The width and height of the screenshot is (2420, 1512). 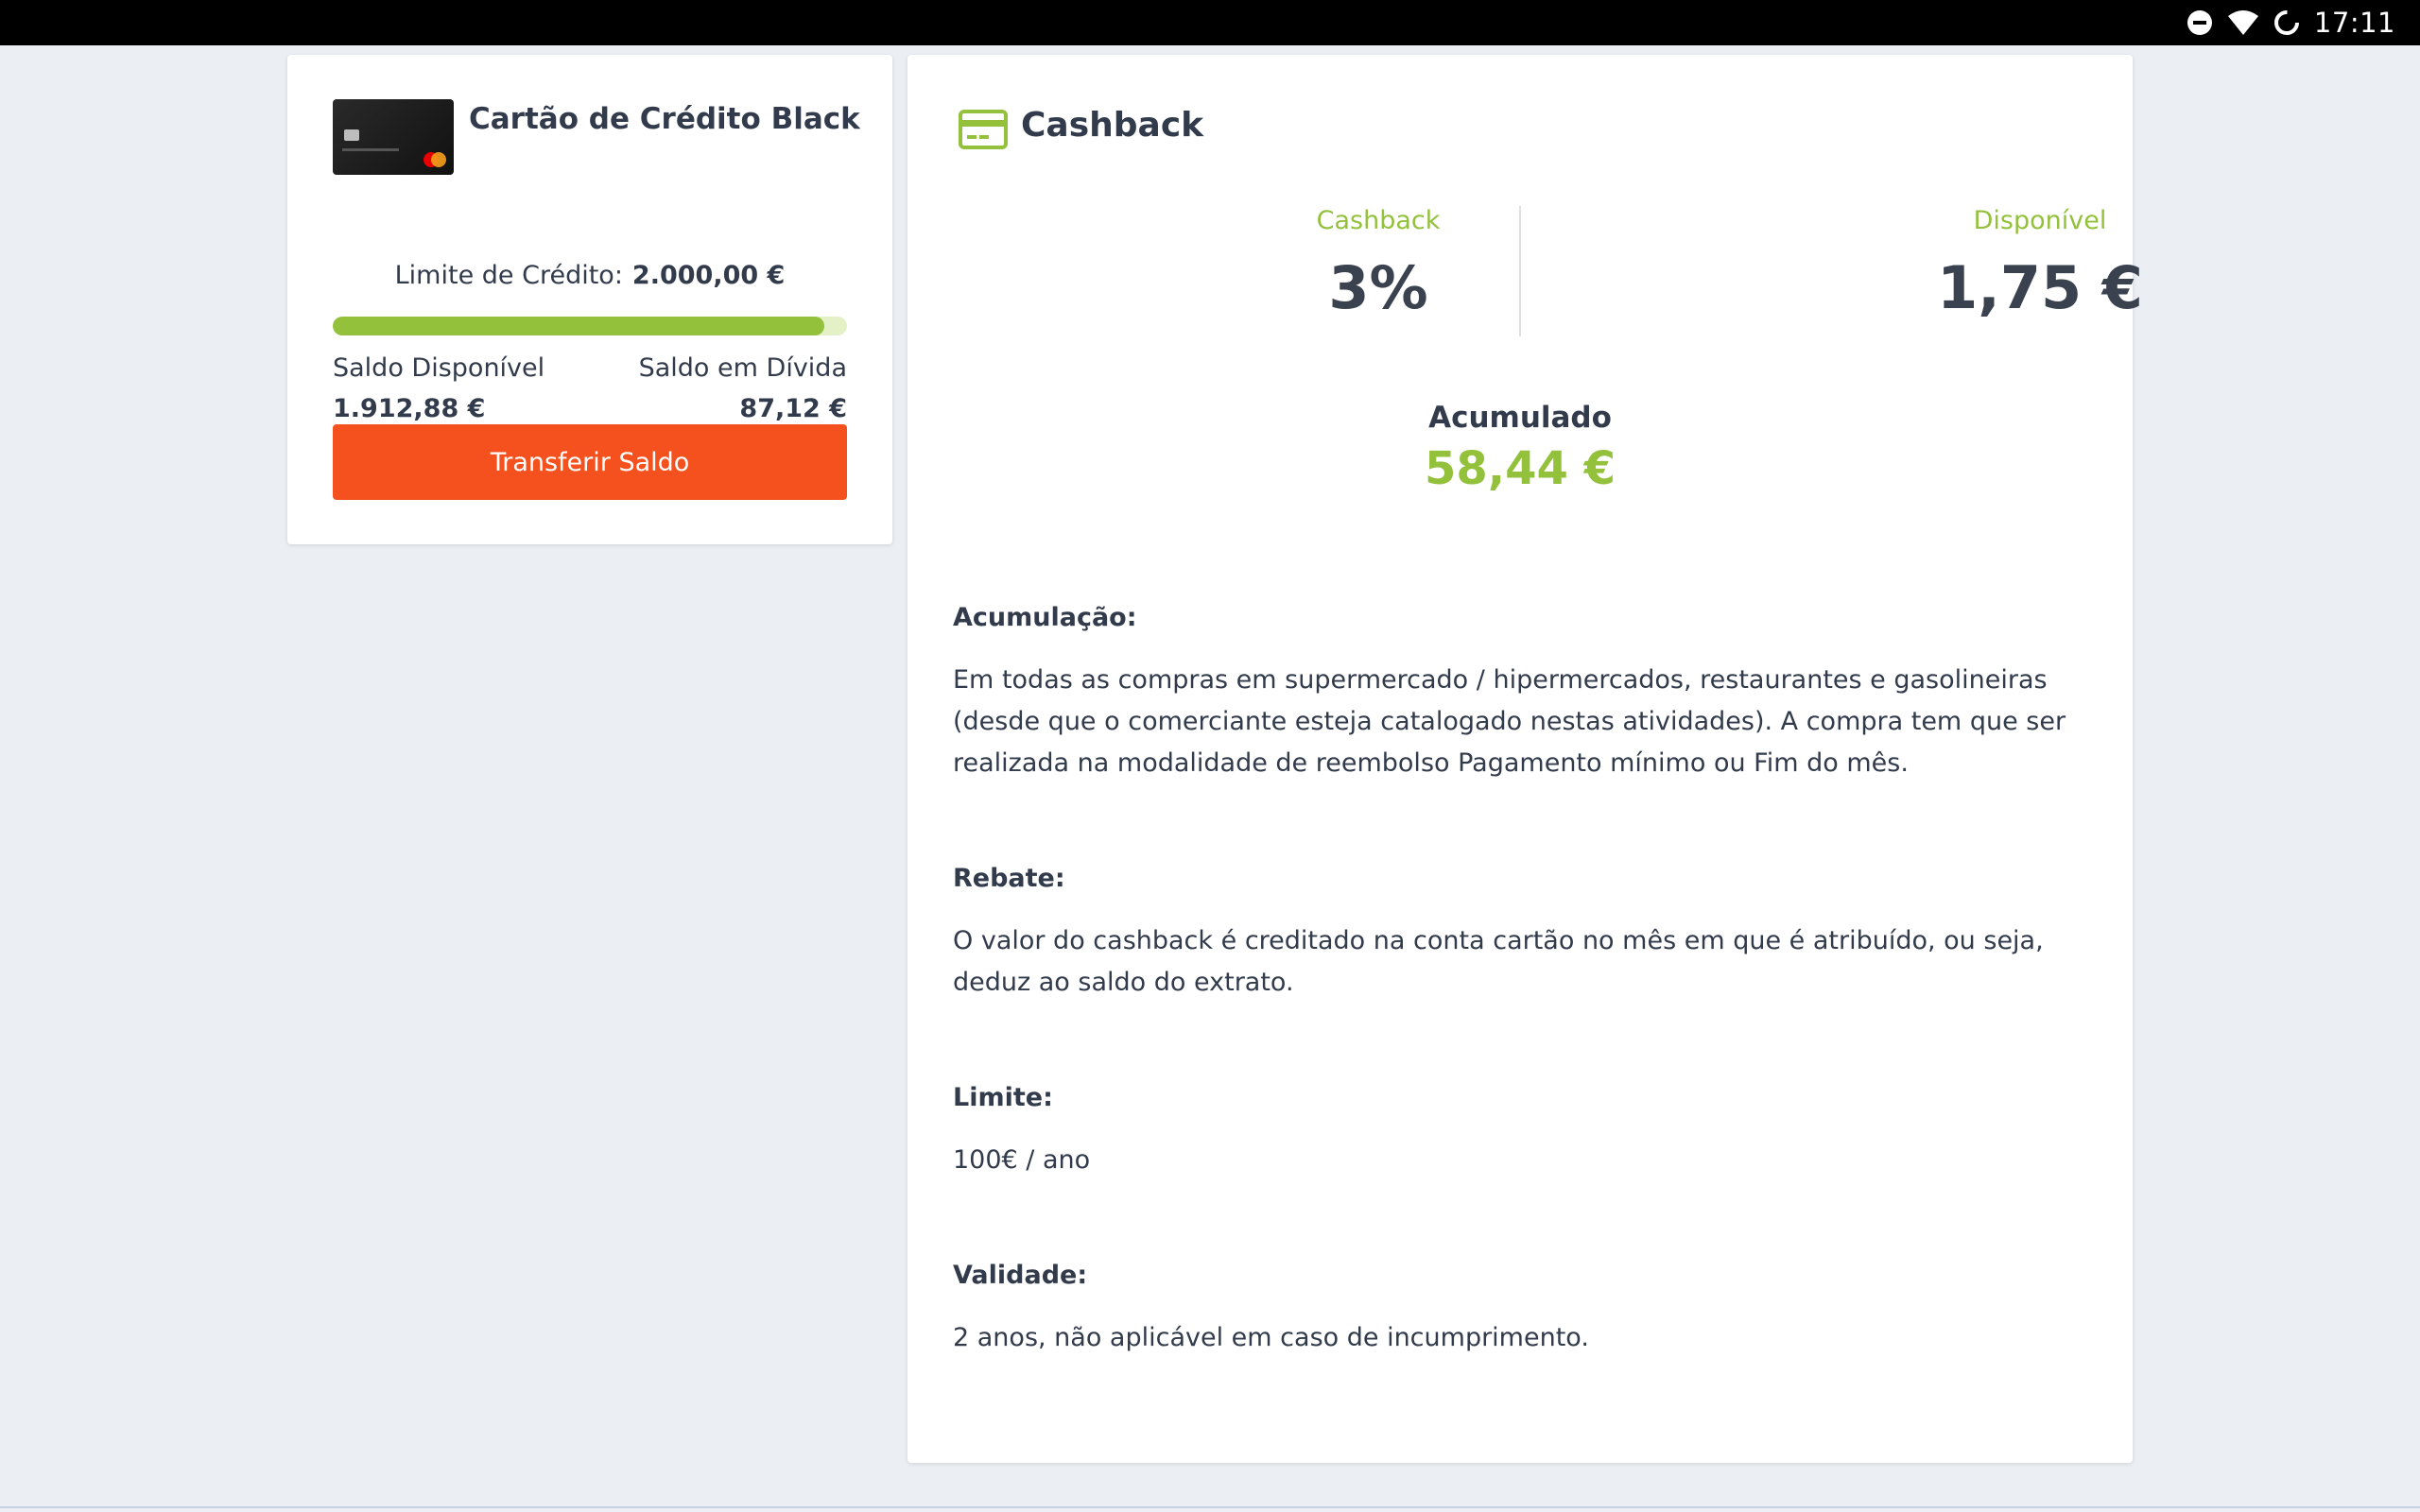 What do you see at coordinates (2354, 23) in the screenshot?
I see `clock: 17:11` at bounding box center [2354, 23].